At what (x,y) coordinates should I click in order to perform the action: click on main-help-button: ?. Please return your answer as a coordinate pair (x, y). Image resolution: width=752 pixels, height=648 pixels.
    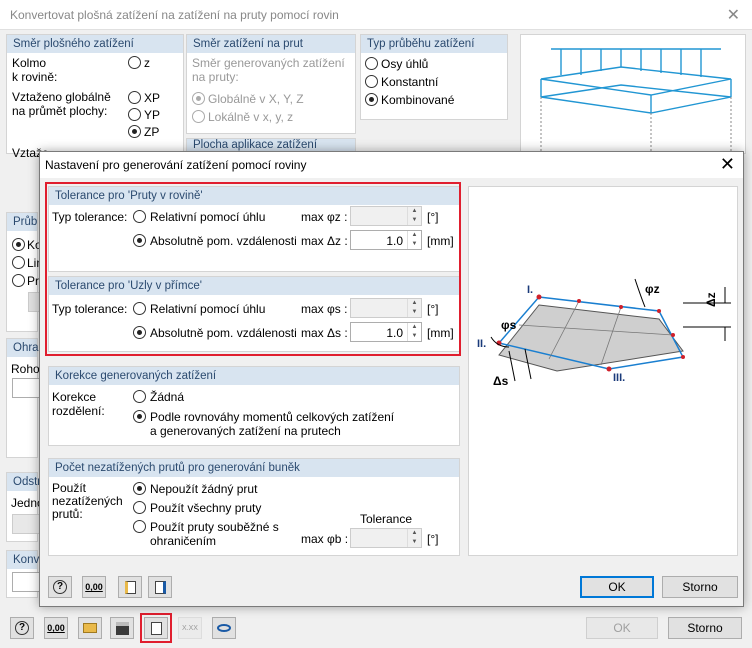
    Looking at the image, I should click on (22, 628).